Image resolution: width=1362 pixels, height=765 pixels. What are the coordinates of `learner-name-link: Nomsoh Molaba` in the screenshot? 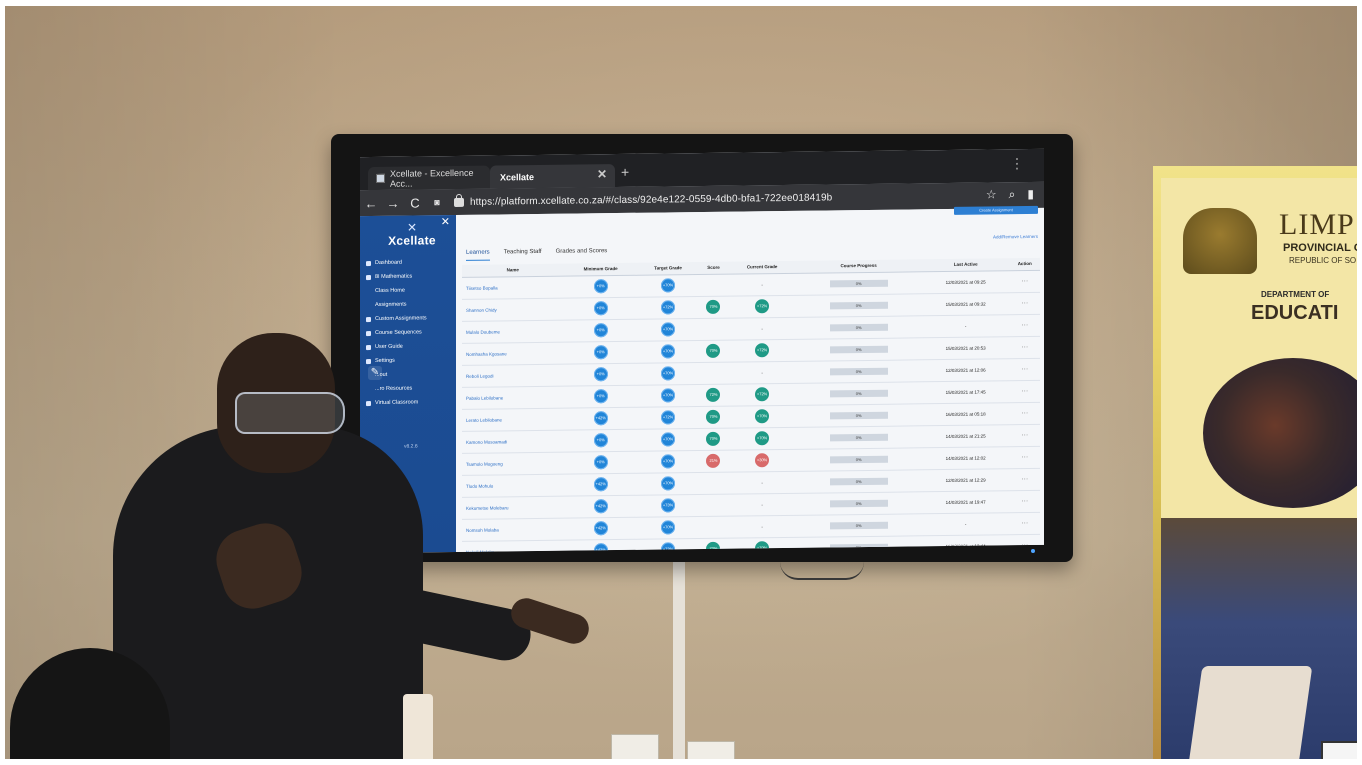 It's located at (482, 529).